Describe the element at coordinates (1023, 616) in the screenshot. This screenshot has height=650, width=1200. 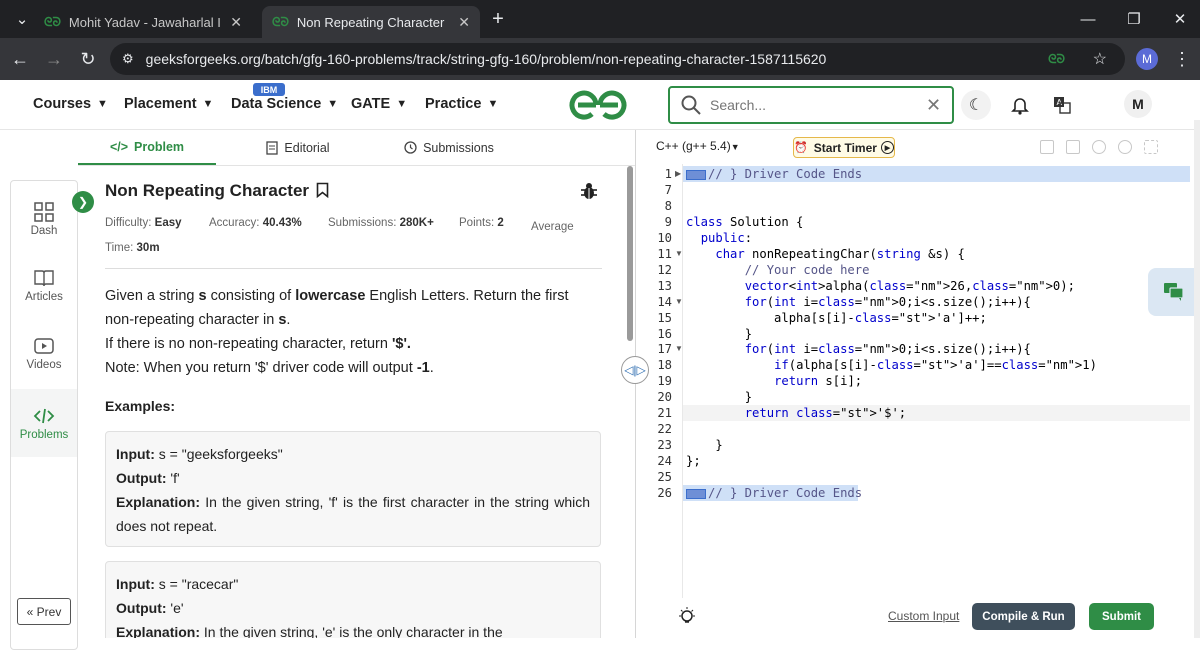
I see `compile-run-button: Compile & Run` at that location.